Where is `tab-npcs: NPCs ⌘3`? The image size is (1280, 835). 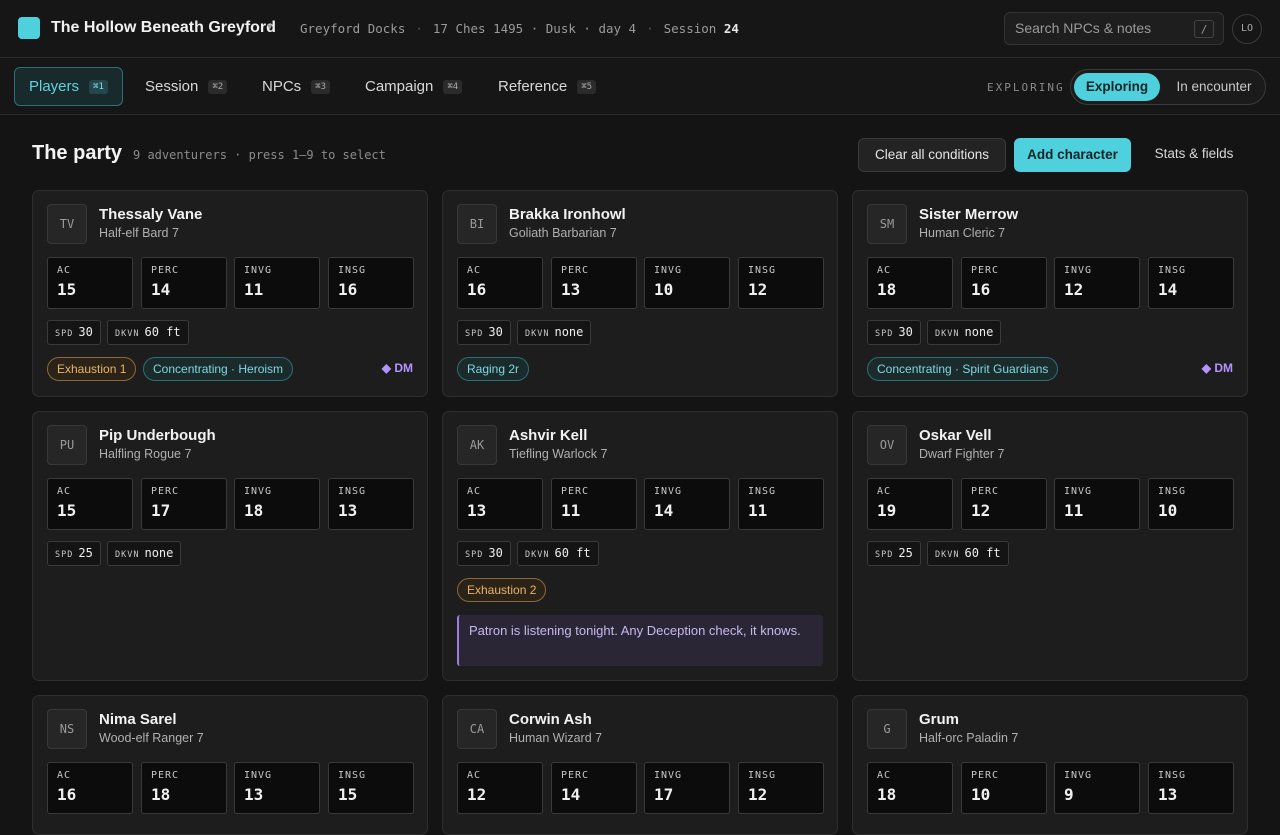 tab-npcs: NPCs ⌘3 is located at coordinates (296, 86).